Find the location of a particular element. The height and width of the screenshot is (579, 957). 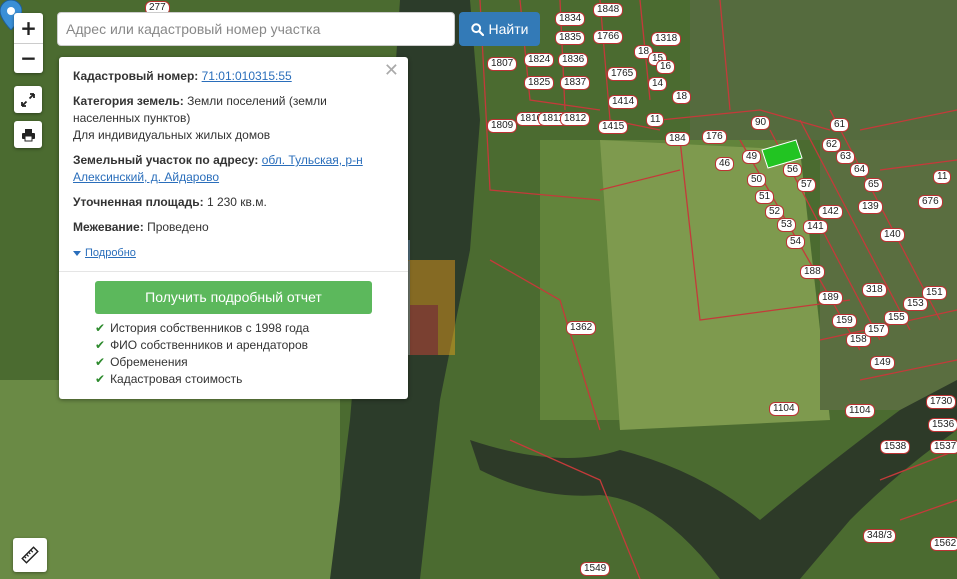

parcel-label: 139 is located at coordinates (870, 207).